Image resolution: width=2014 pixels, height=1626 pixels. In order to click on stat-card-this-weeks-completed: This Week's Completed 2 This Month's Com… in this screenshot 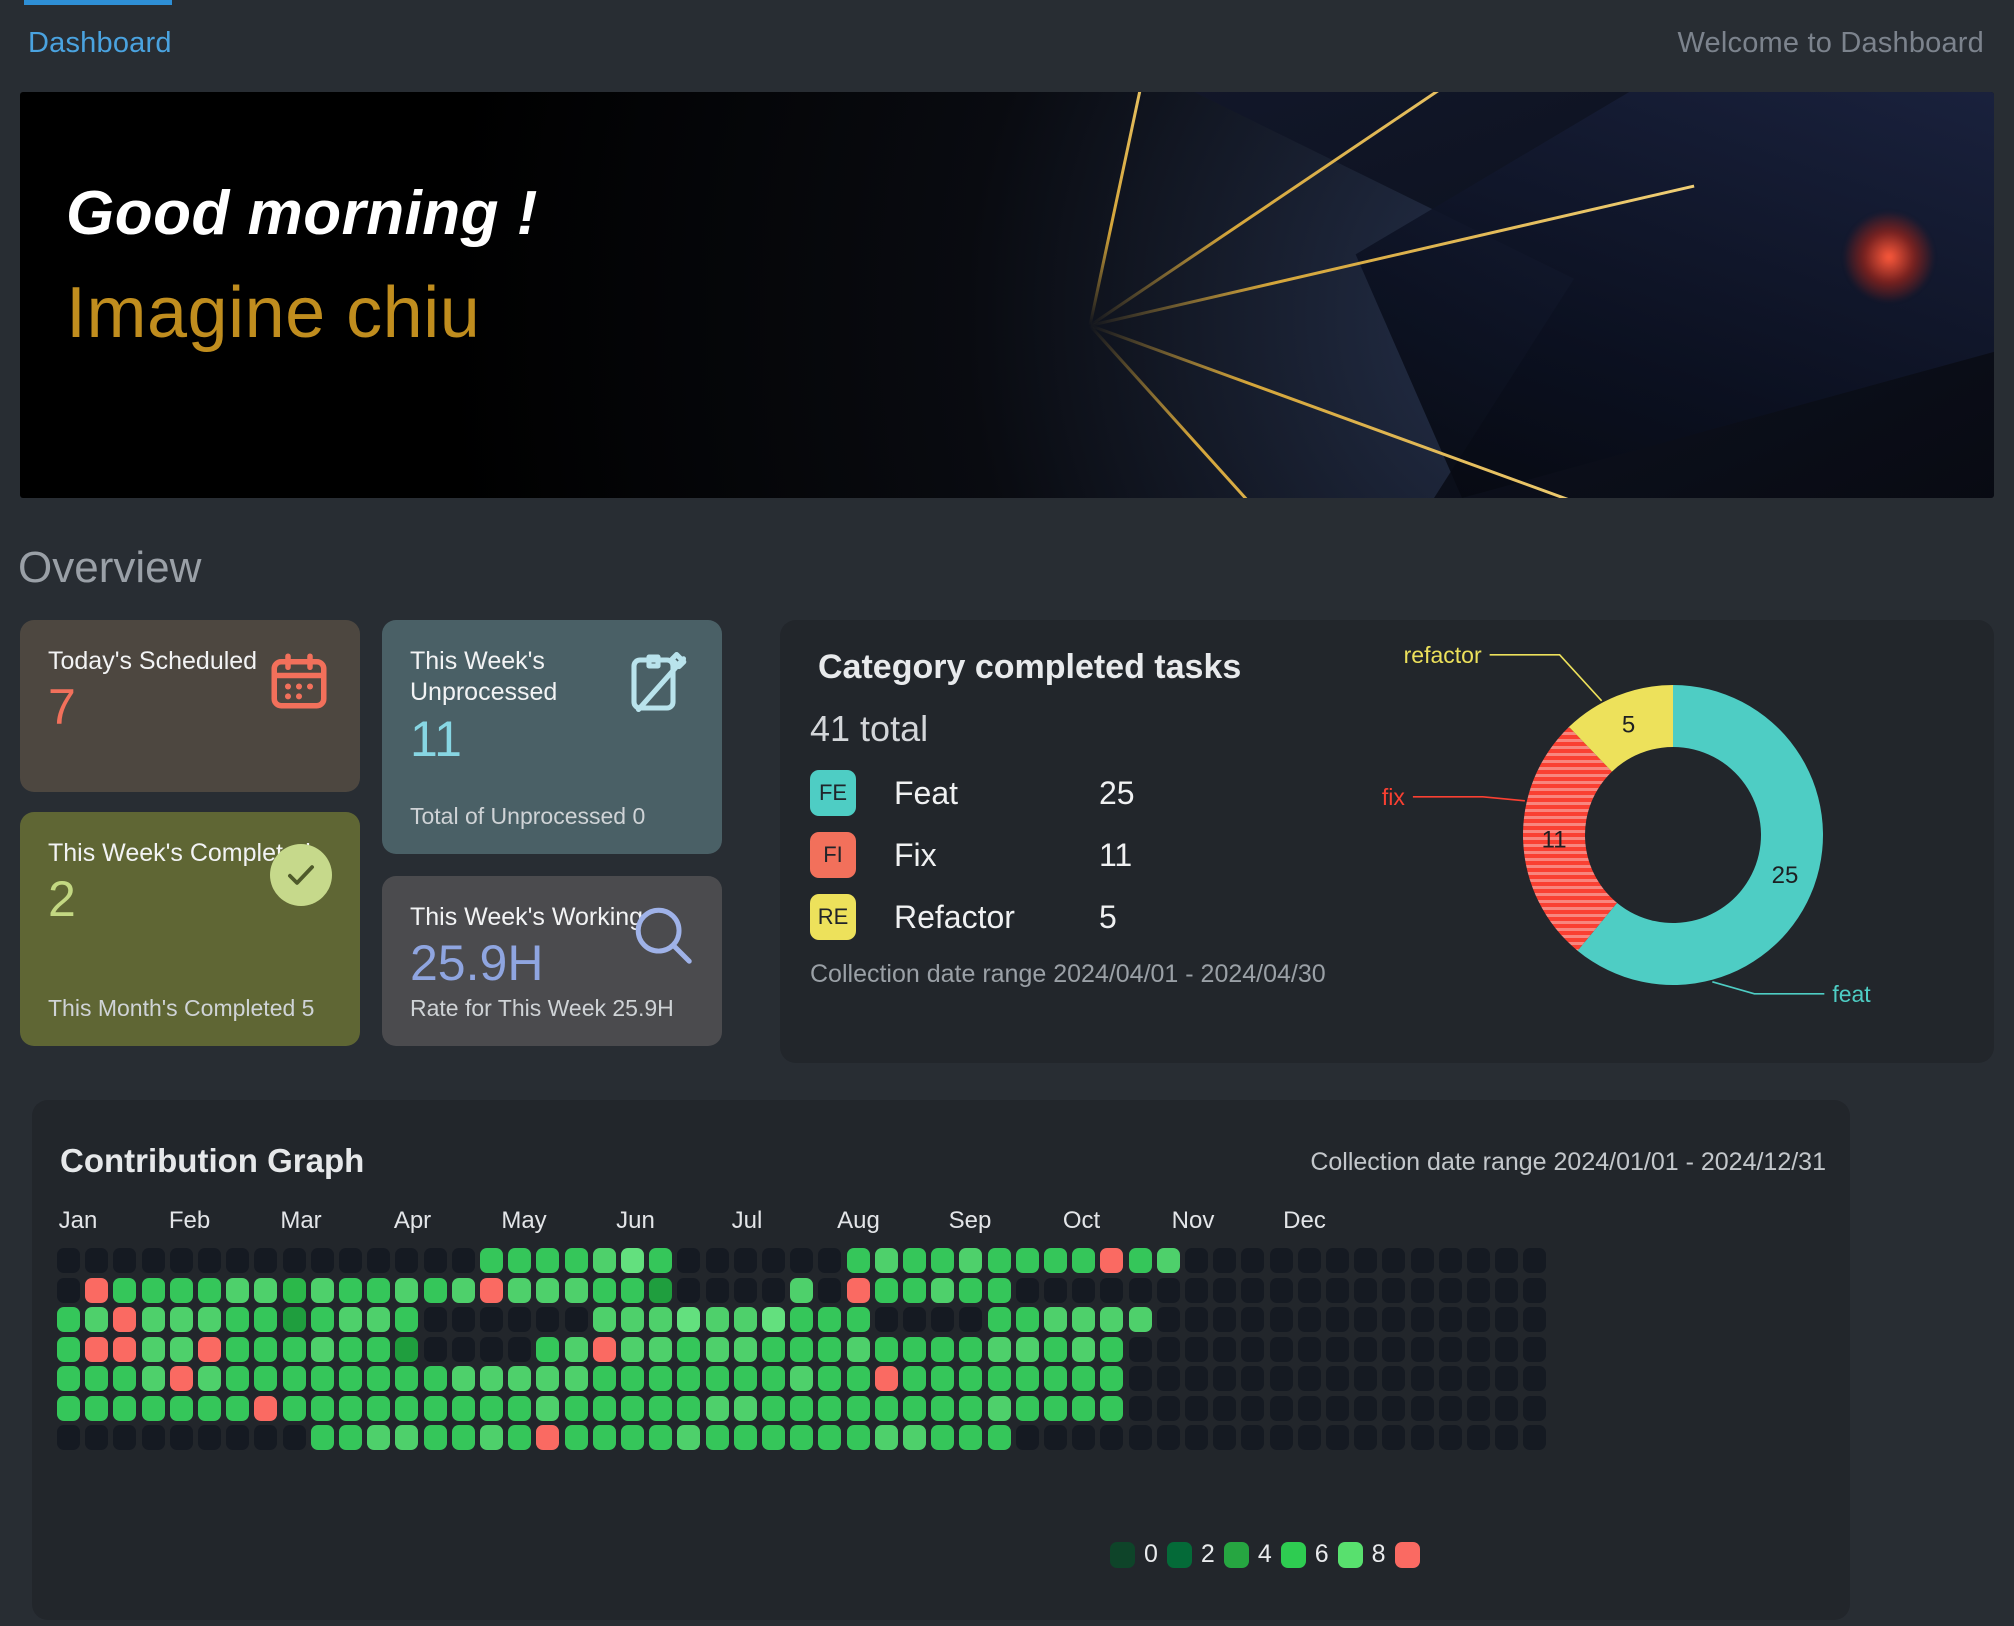, I will do `click(190, 929)`.